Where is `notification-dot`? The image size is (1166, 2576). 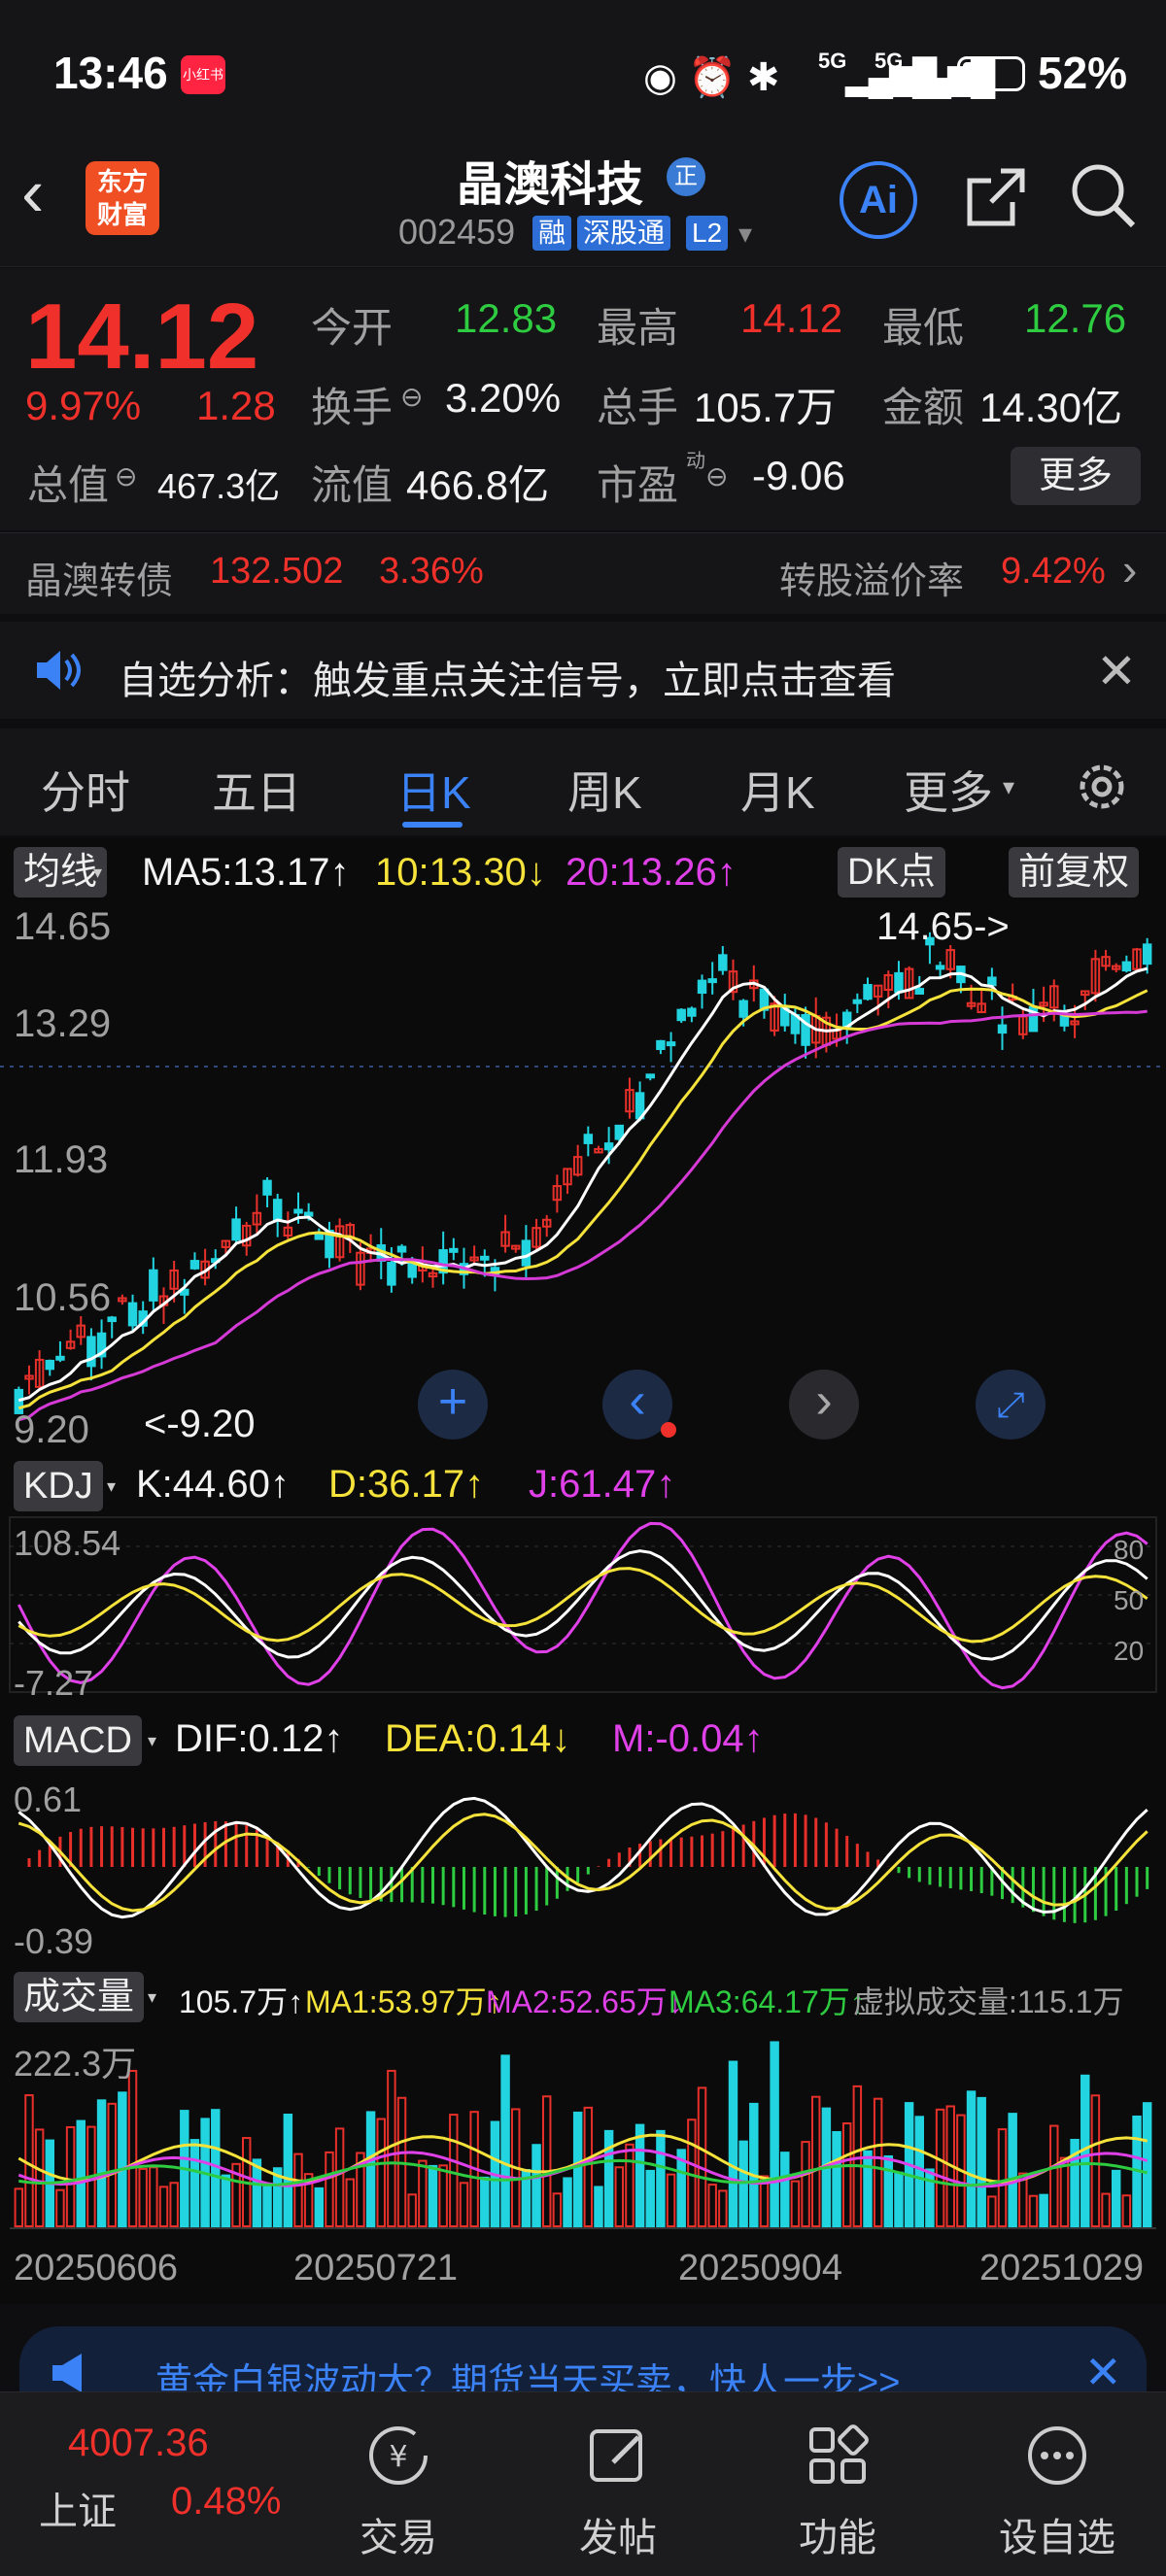
notification-dot is located at coordinates (668, 1430).